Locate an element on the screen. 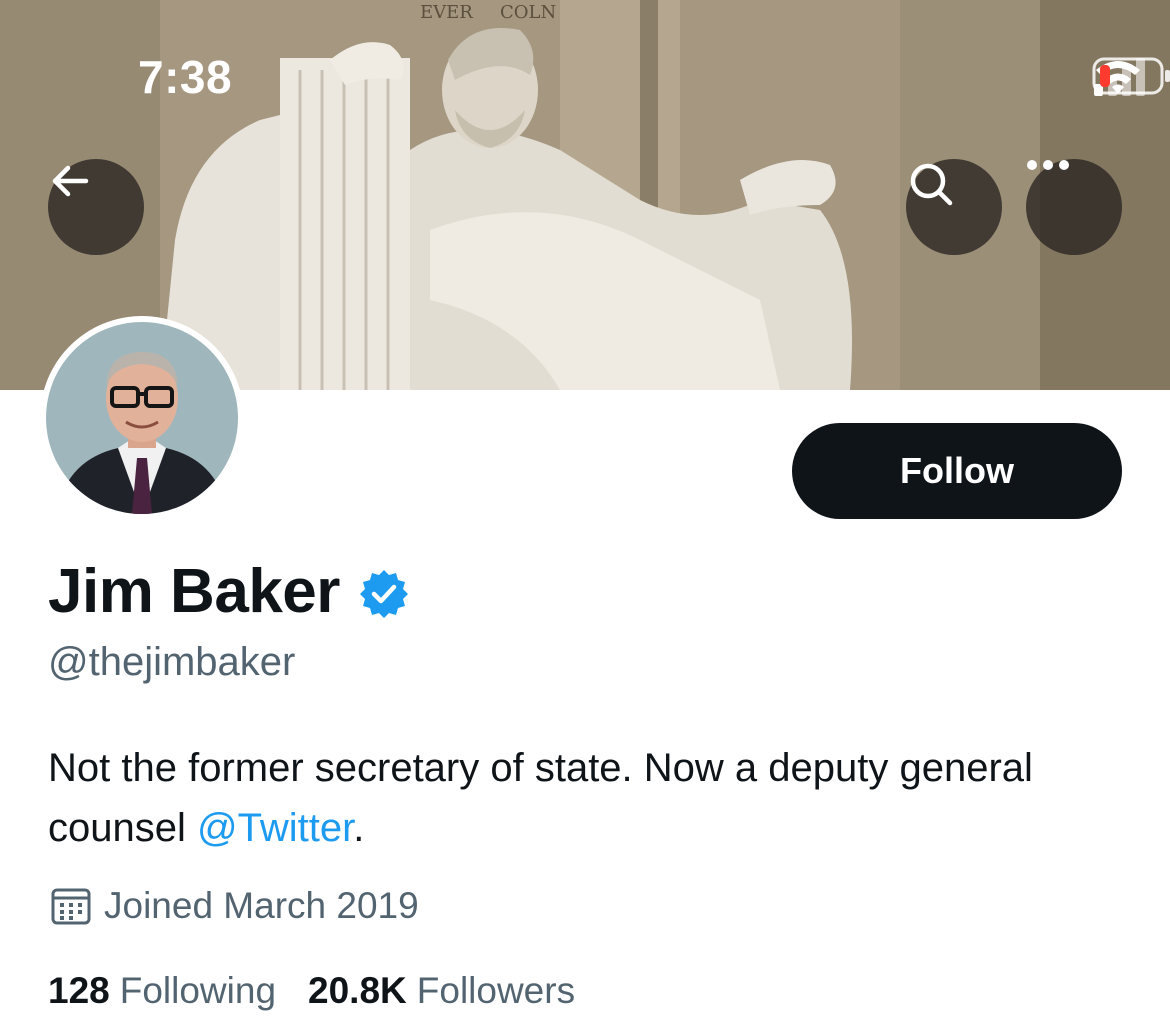 The image size is (1170, 1036). profile-handle: @thejimbaker is located at coordinates (172, 662).